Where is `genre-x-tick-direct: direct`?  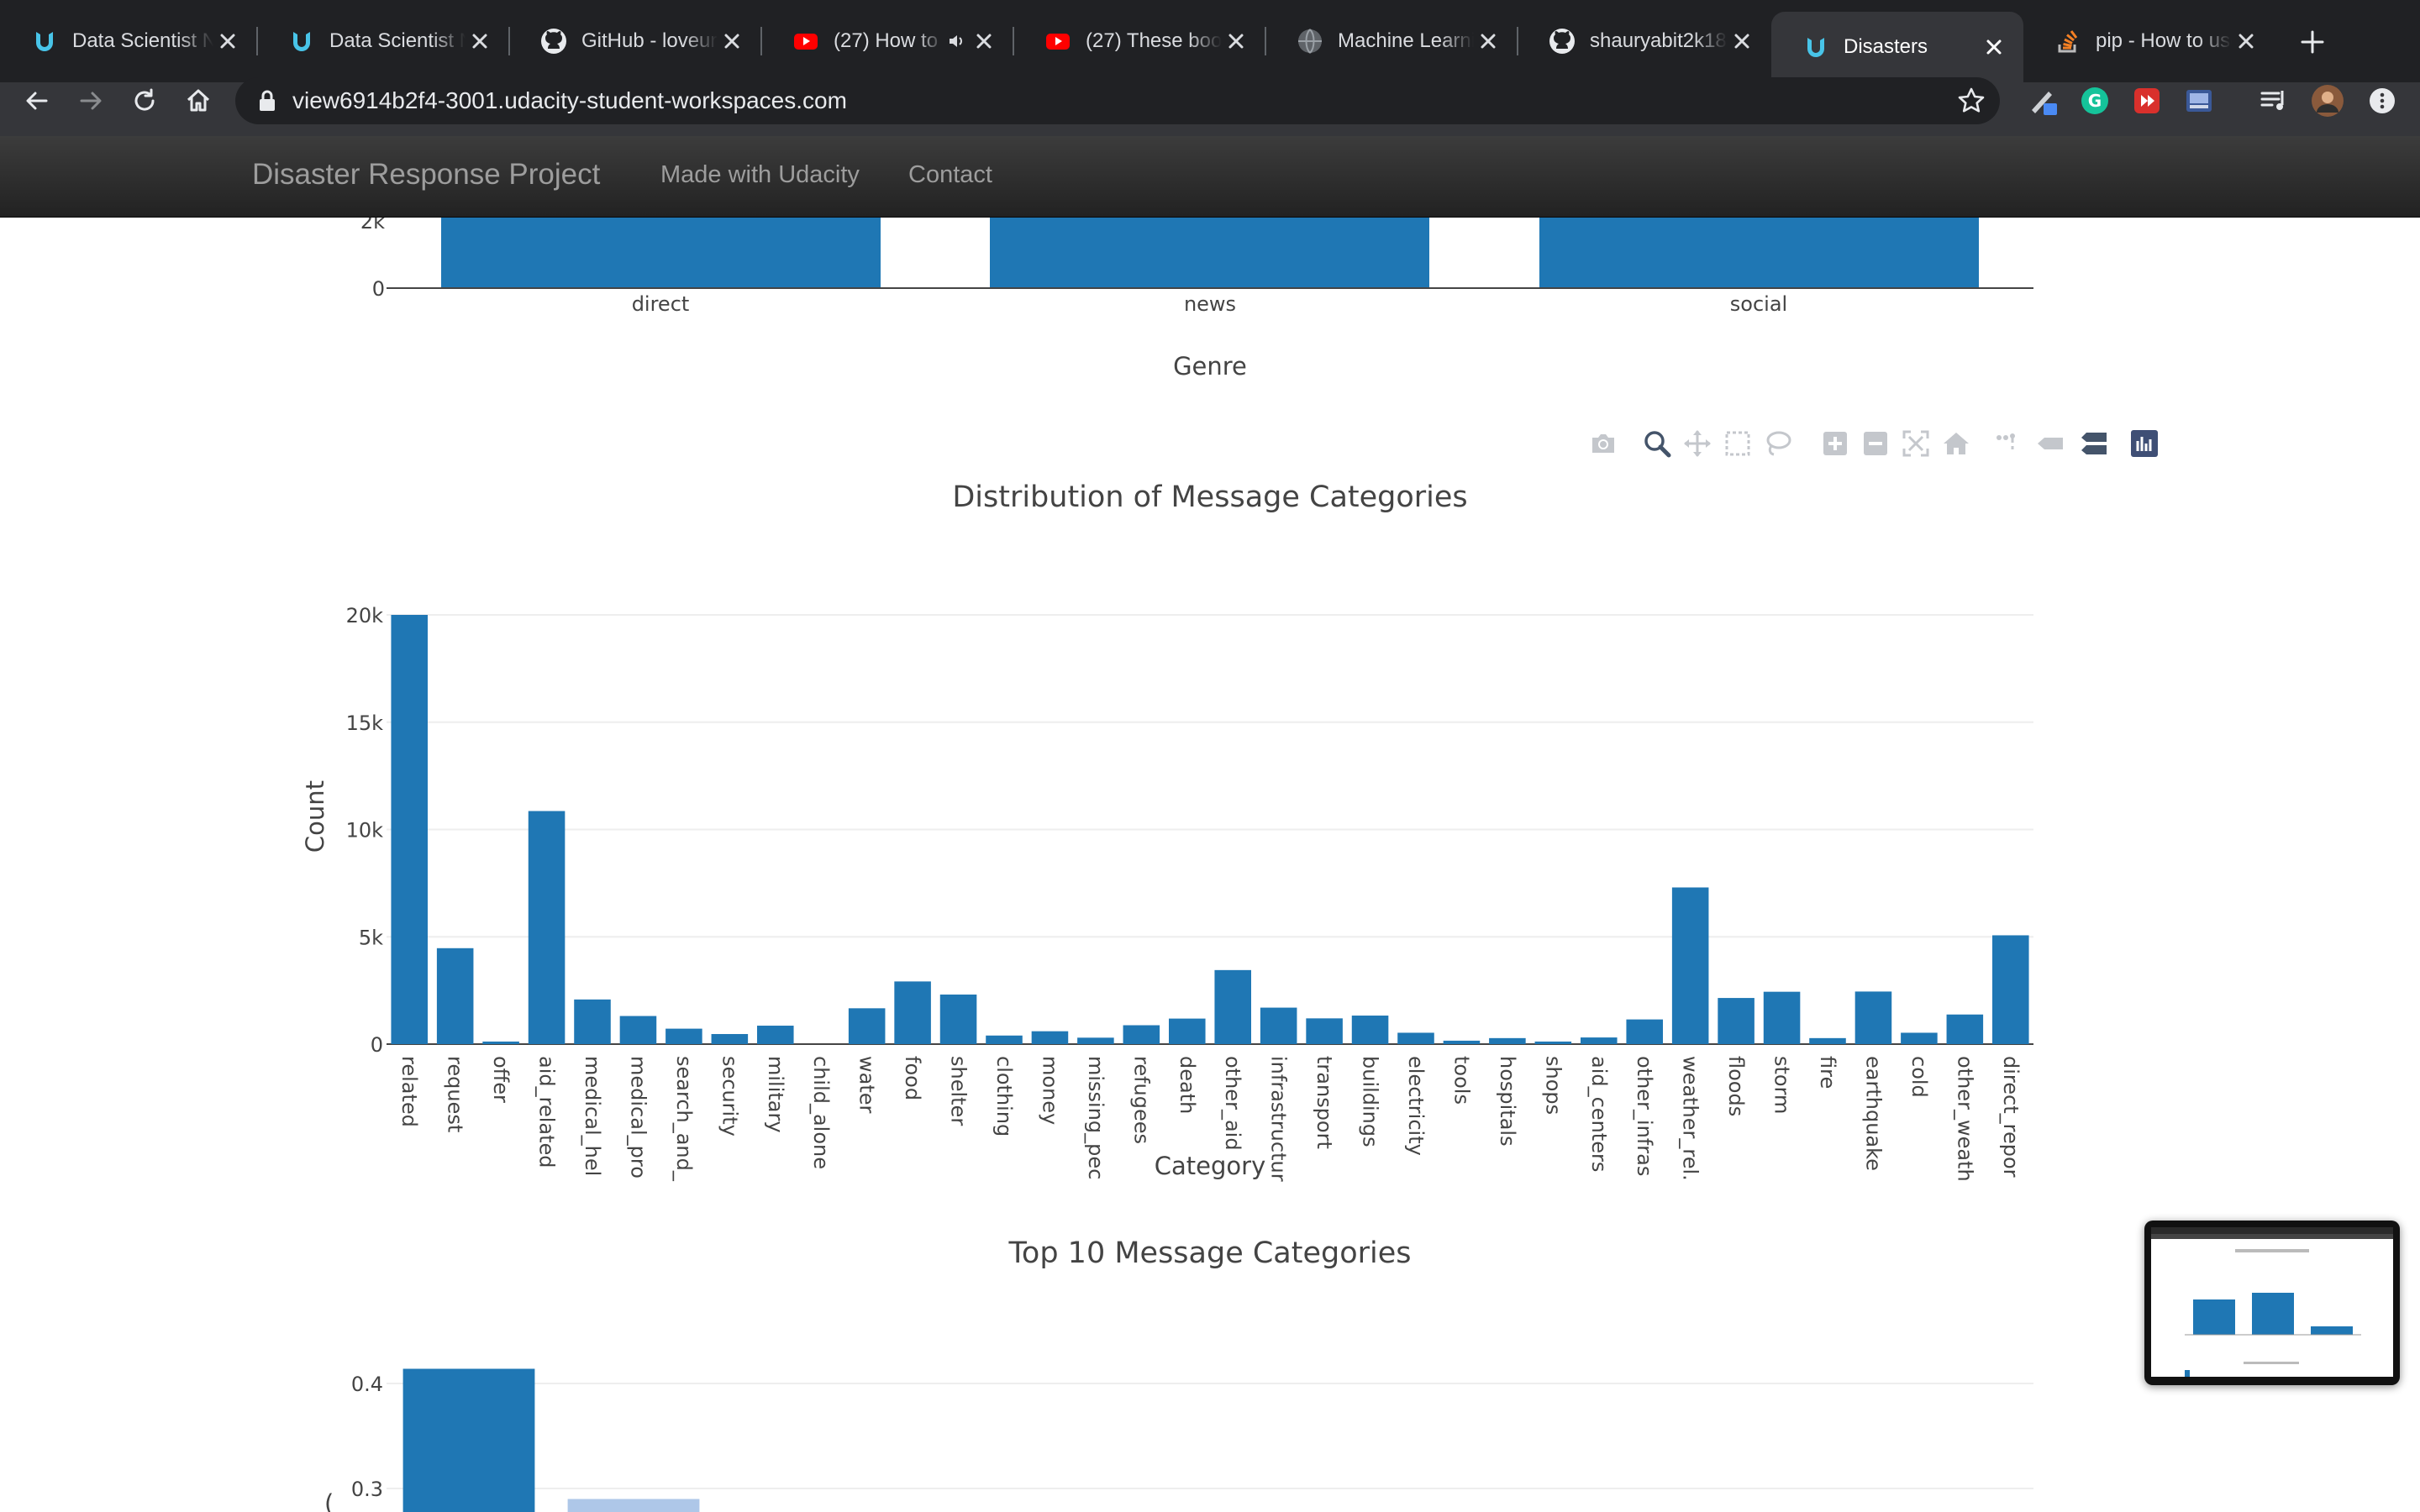 genre-x-tick-direct: direct is located at coordinates (661, 304).